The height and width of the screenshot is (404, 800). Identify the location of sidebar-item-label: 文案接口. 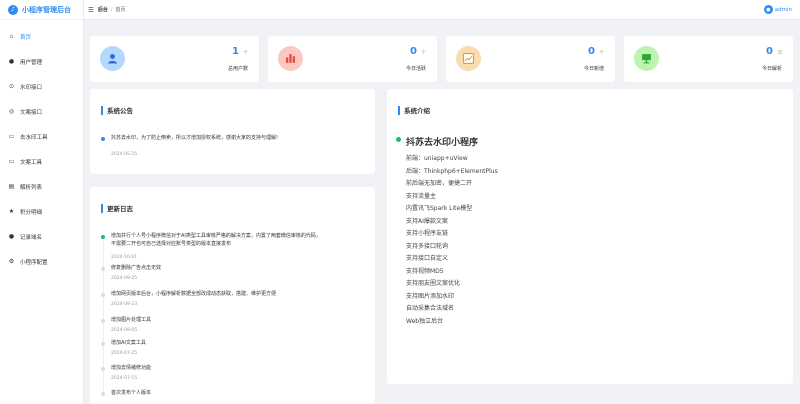
(31, 112).